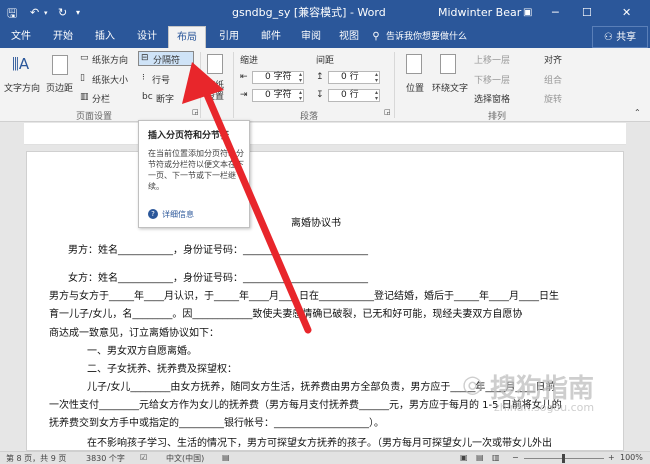 The height and width of the screenshot is (464, 650). I want to click on arrow-head, so click(203, 83).